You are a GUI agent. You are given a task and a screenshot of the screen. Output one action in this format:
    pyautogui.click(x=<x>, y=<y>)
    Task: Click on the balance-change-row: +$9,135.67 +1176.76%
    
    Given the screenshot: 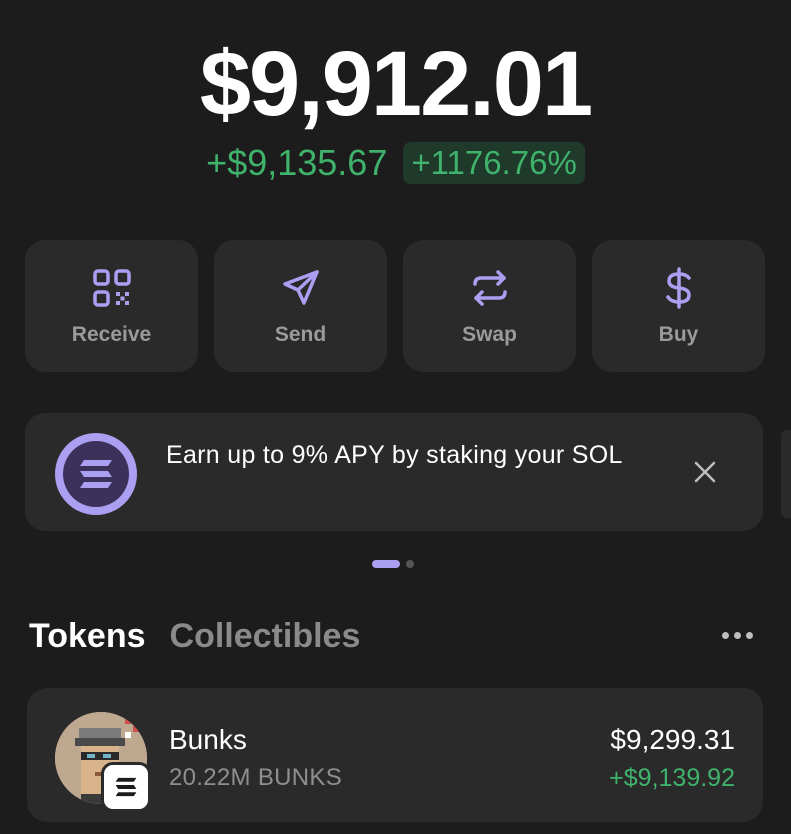 What is the action you would take?
    pyautogui.click(x=395, y=163)
    